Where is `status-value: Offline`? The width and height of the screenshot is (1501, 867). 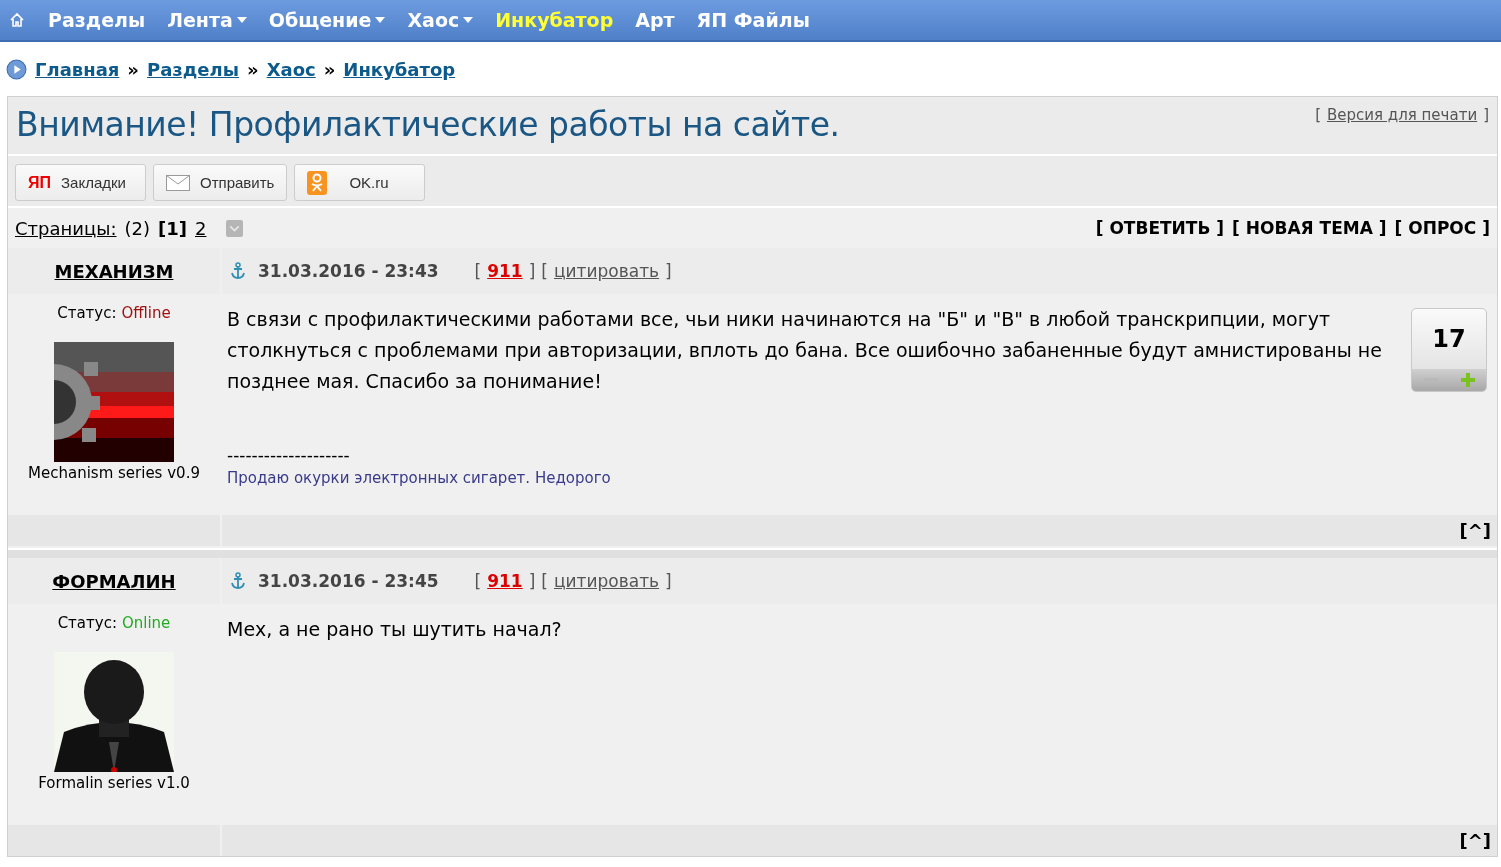
status-value: Offline is located at coordinates (146, 313).